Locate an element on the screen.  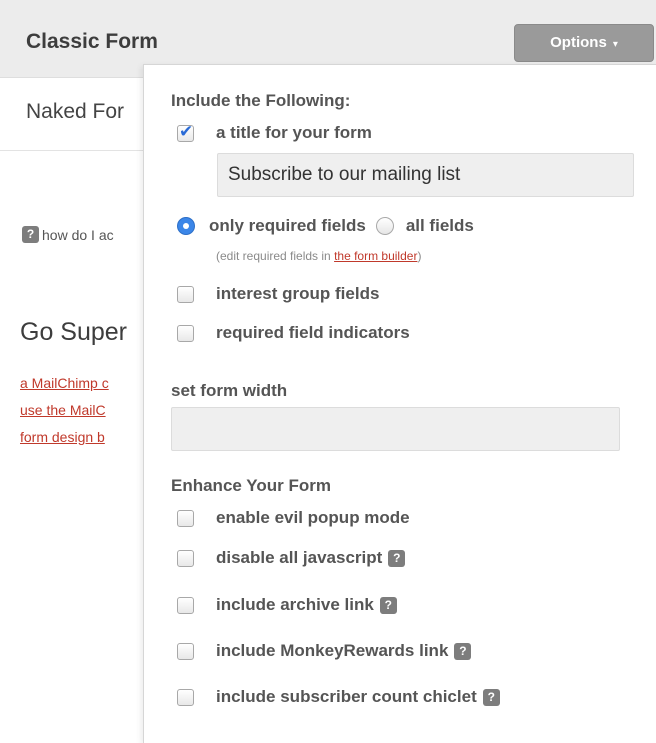
monkeyrewards-label: include MonkeyRewards link is located at coordinates (332, 650).